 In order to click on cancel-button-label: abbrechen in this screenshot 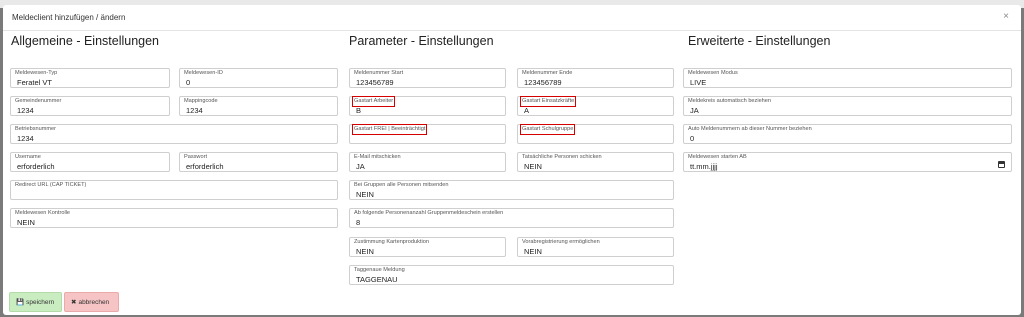, I will do `click(94, 302)`.